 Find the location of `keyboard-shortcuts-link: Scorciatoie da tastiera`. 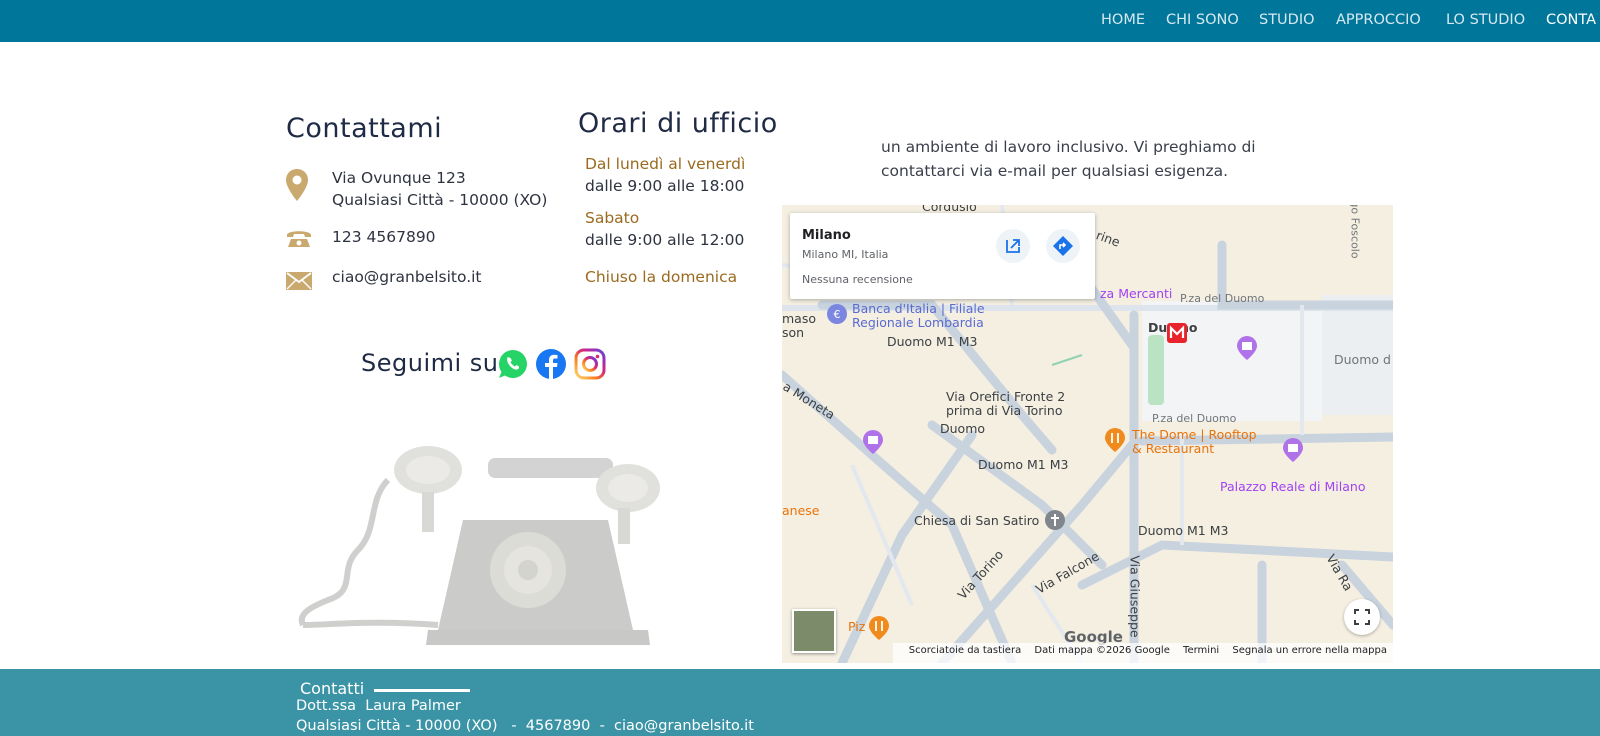

keyboard-shortcuts-link: Scorciatoie da tastiera is located at coordinates (965, 650).